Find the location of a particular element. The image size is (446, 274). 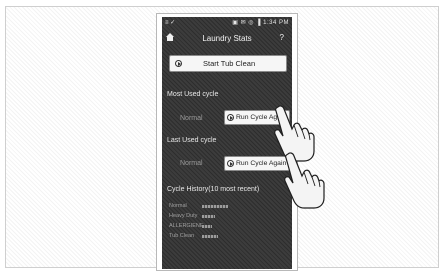

start-tub-clean-label: Start Tub Clean is located at coordinates (229, 63).